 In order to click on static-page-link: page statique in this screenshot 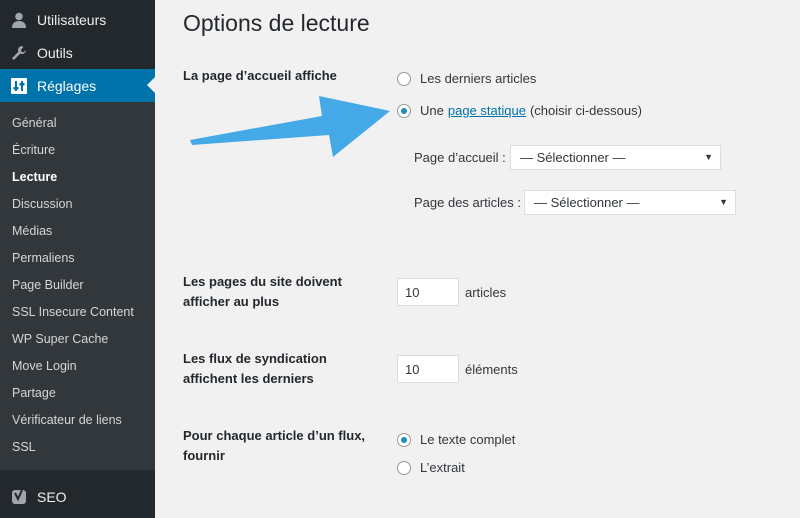, I will do `click(487, 110)`.